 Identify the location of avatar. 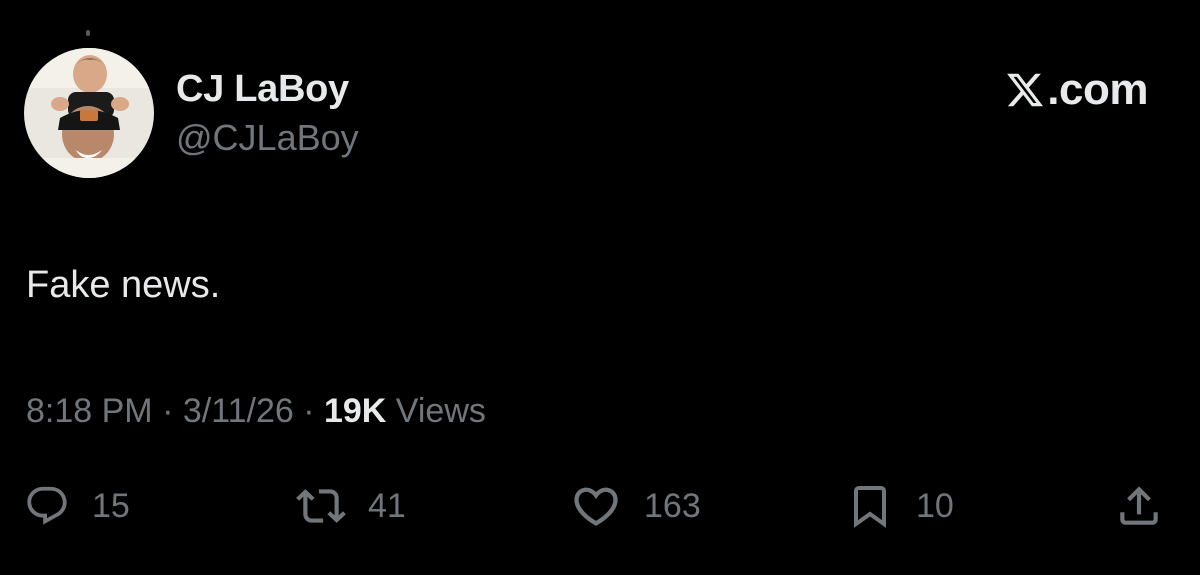
(89, 113).